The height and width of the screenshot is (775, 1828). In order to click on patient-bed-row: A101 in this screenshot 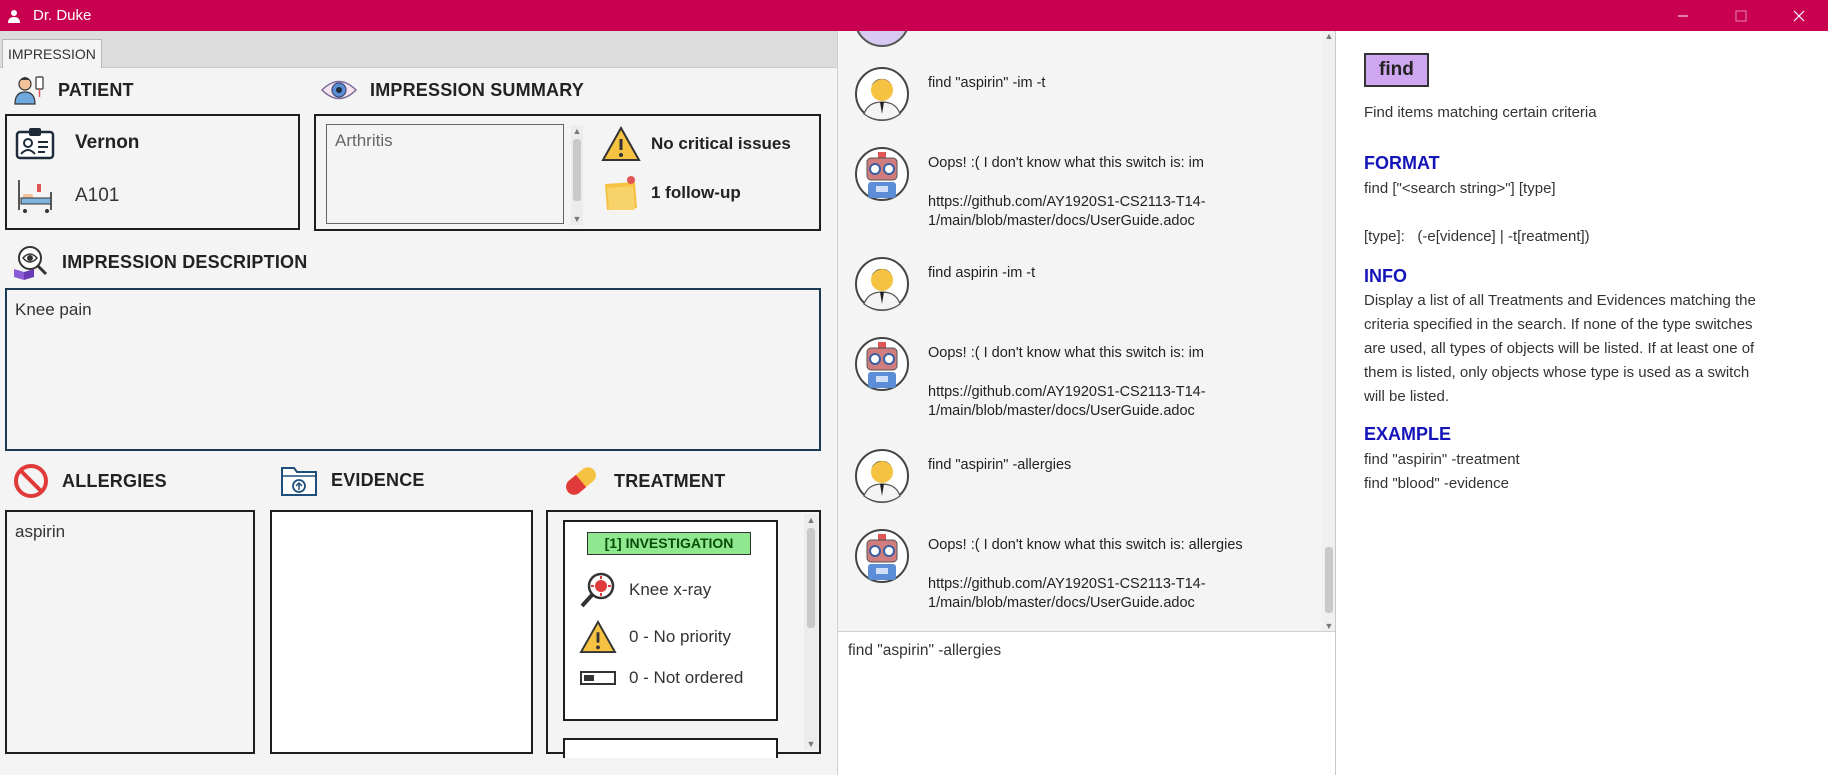, I will do `click(67, 196)`.